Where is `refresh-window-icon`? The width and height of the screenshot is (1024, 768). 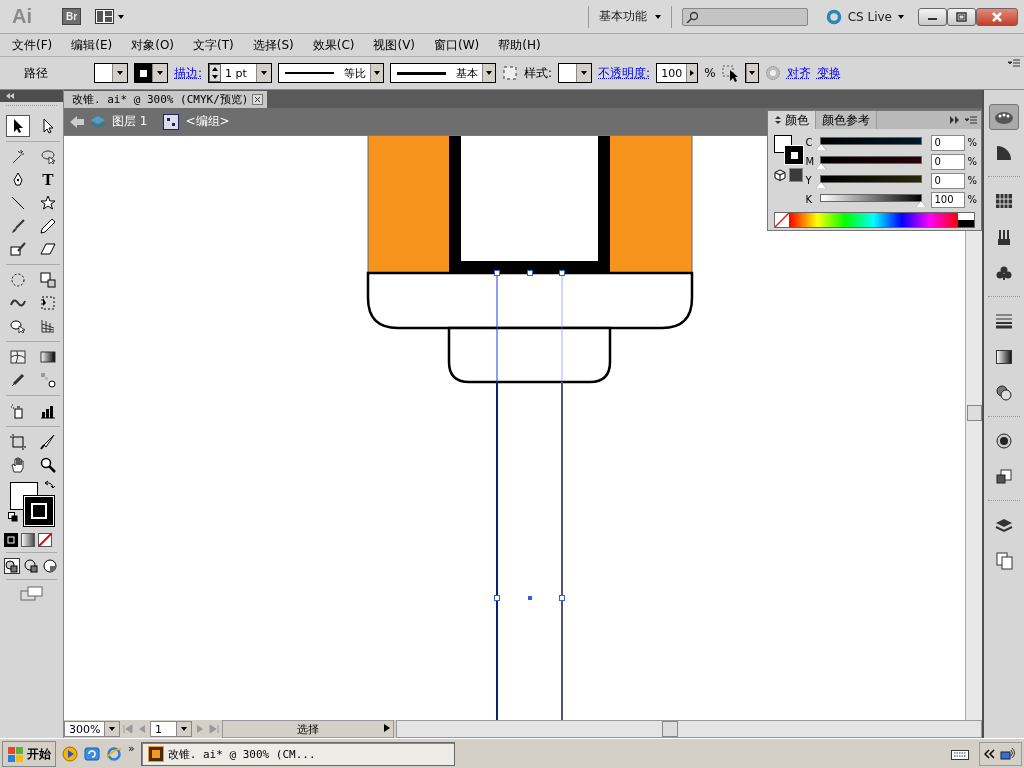 refresh-window-icon is located at coordinates (92, 754).